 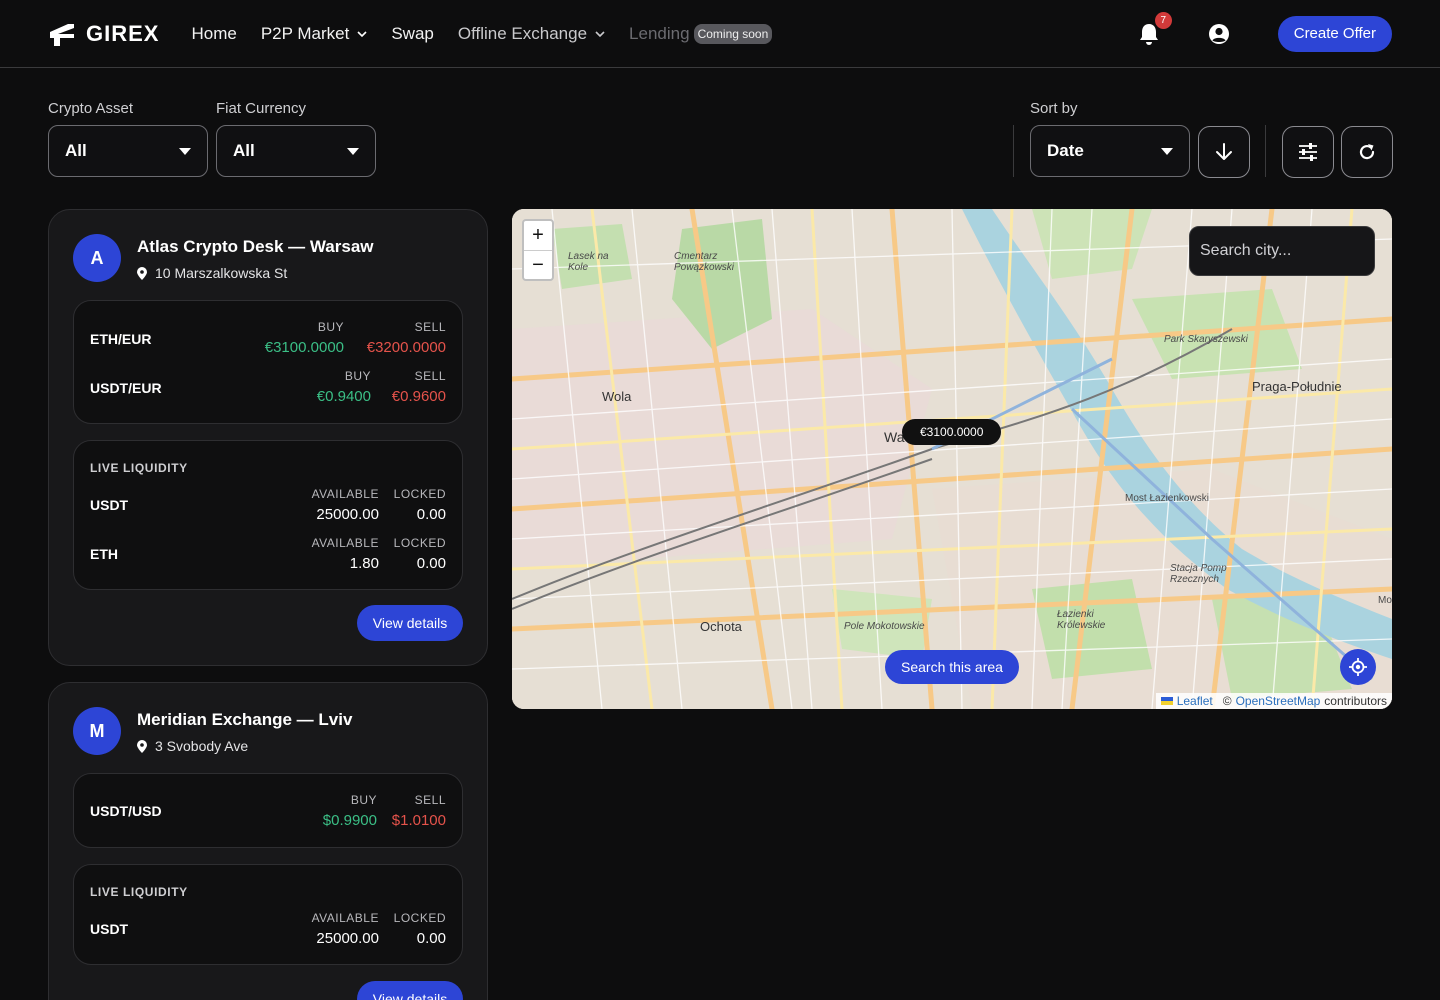 I want to click on nav-p2p-label: P2P Market, so click(x=305, y=33).